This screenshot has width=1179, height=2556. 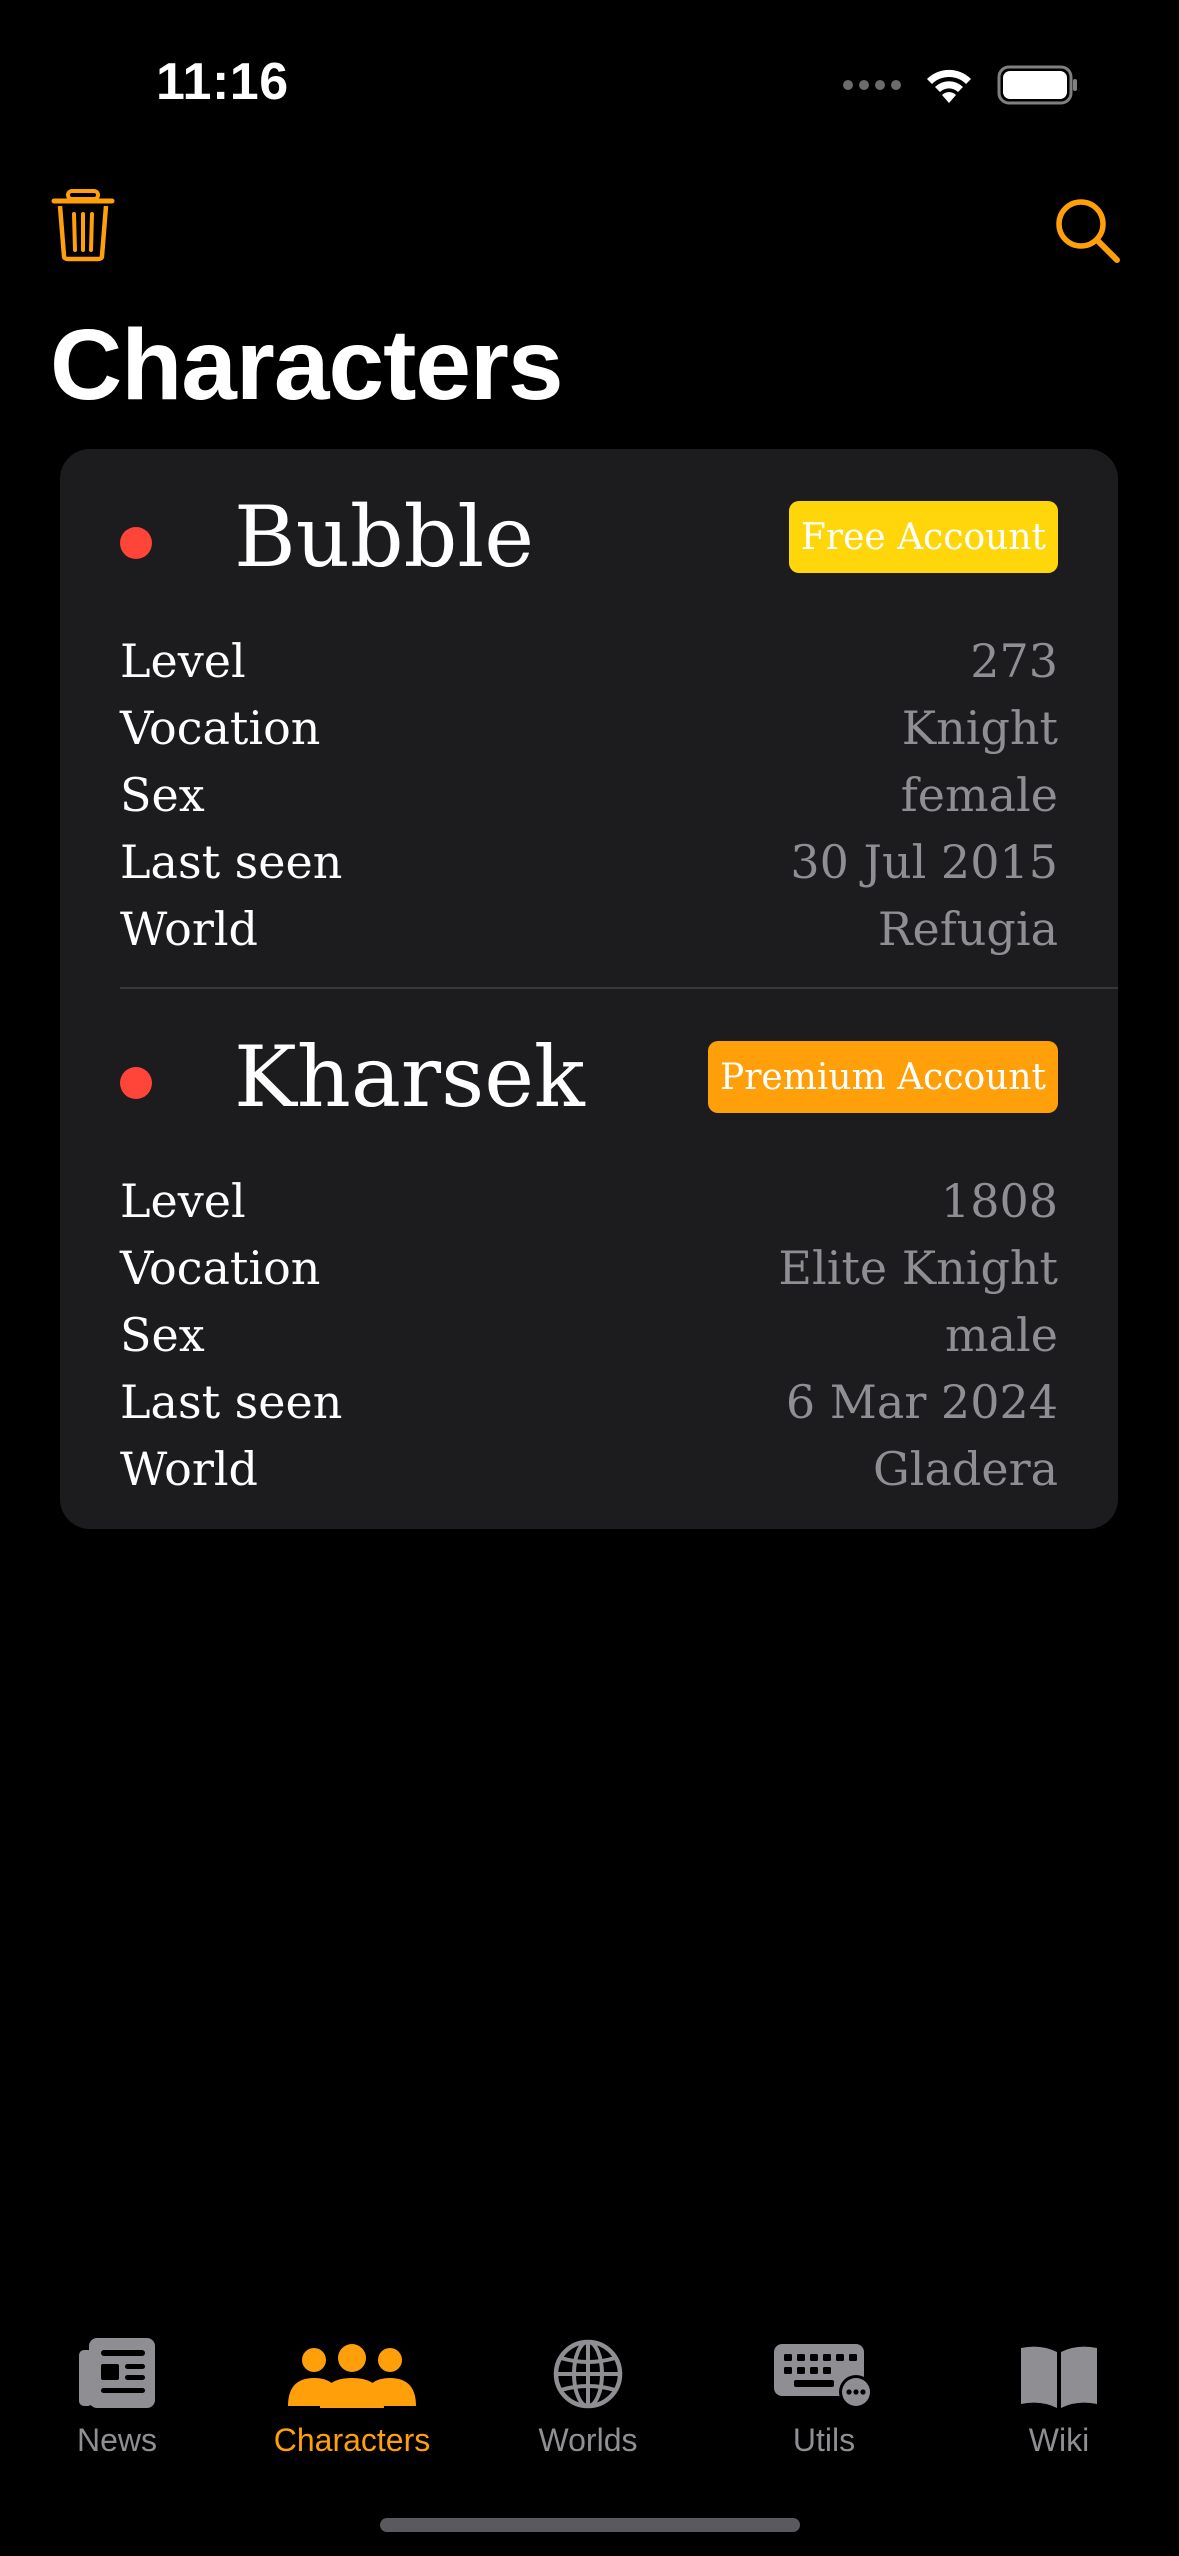 I want to click on tab-characters: Characters, so click(x=352, y=2395).